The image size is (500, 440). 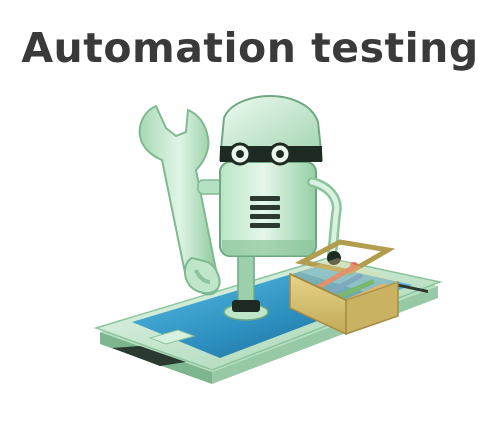 I want to click on wrench-icon, so click(x=179, y=200).